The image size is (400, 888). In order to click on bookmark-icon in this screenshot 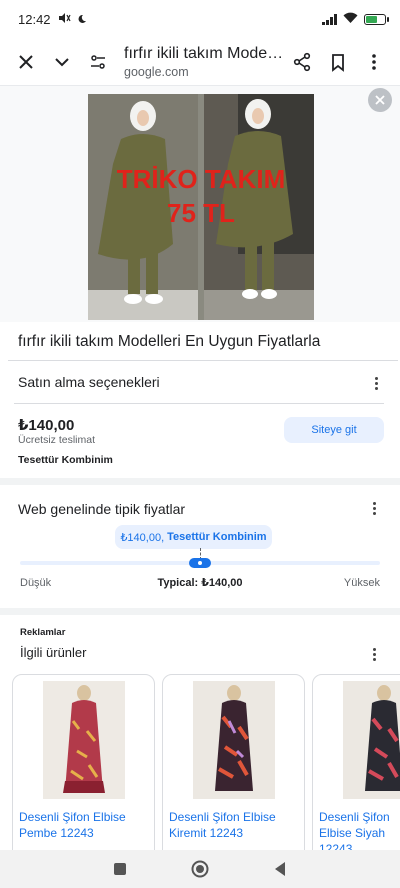, I will do `click(338, 63)`.